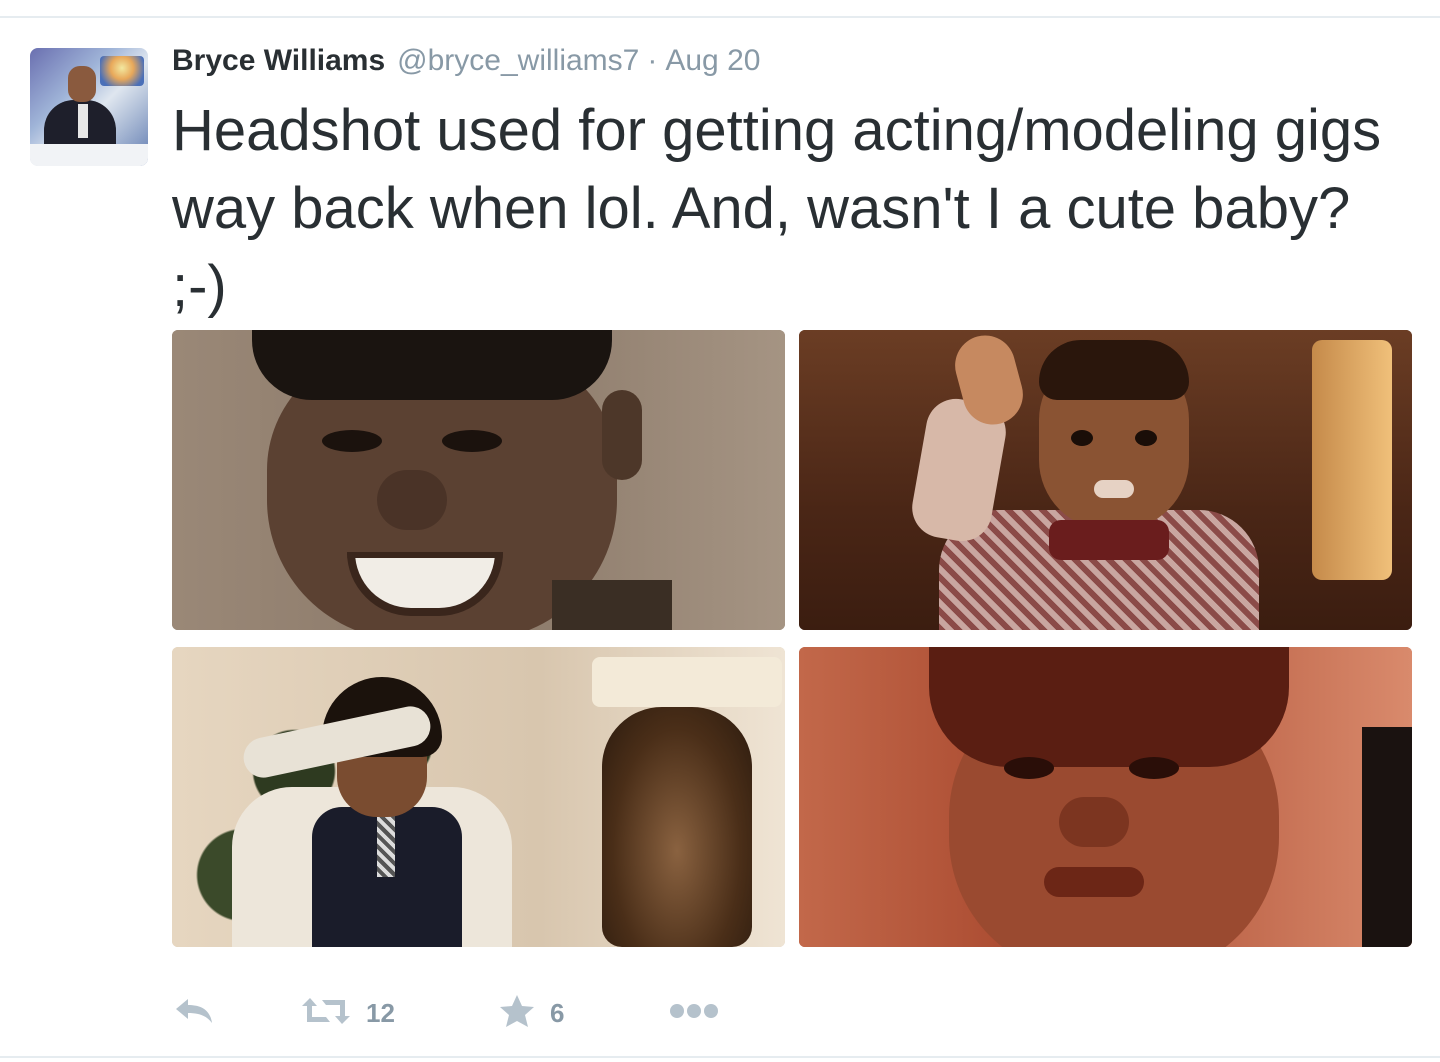 This screenshot has width=1440, height=1062. What do you see at coordinates (326, 1013) in the screenshot?
I see `retweet-icon` at bounding box center [326, 1013].